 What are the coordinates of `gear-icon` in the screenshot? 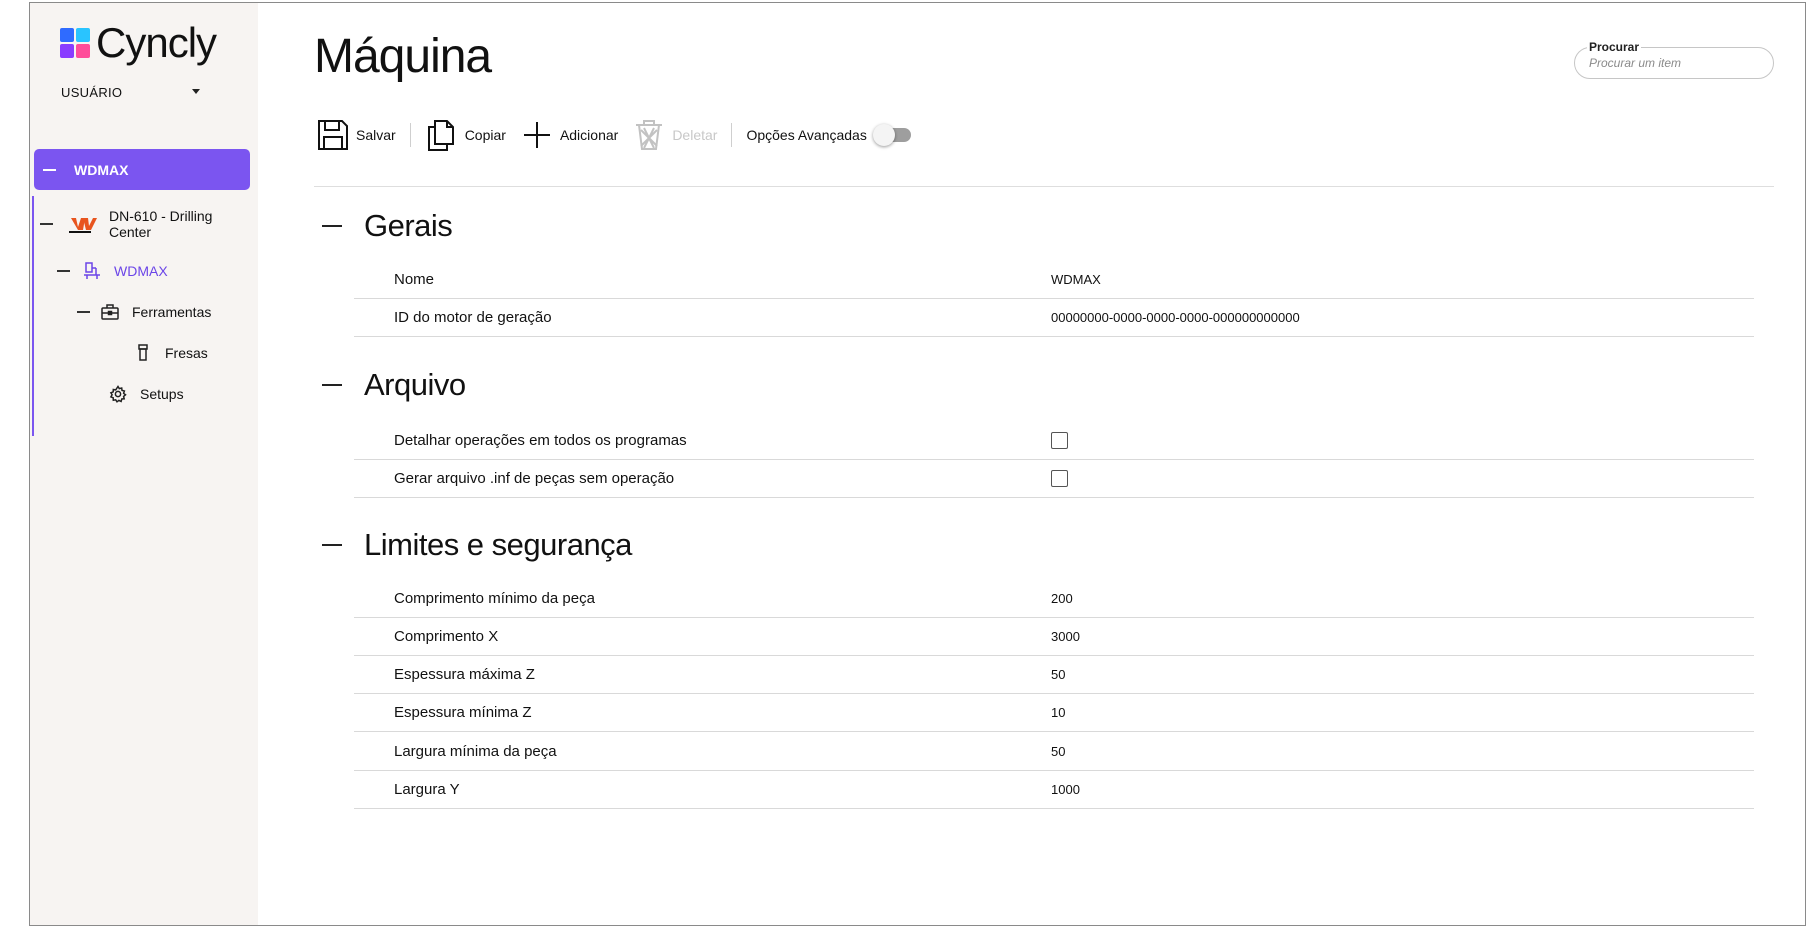 It's located at (118, 394).